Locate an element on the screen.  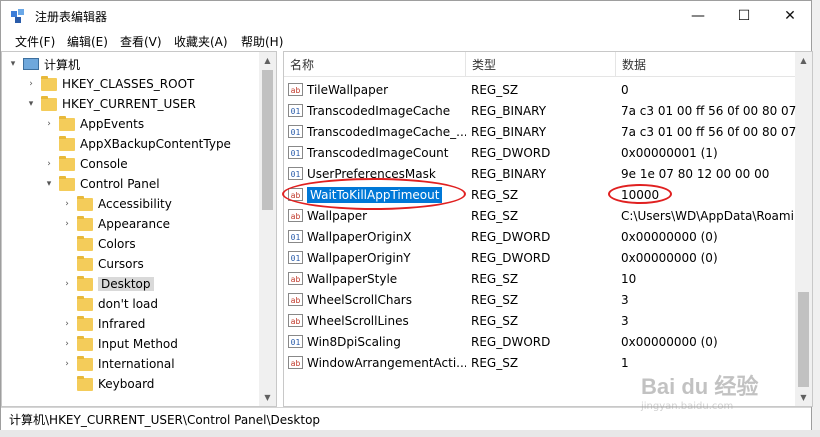
value-row: ab WheelScrollChars REG_SZ 3 is located at coordinates (539, 299).